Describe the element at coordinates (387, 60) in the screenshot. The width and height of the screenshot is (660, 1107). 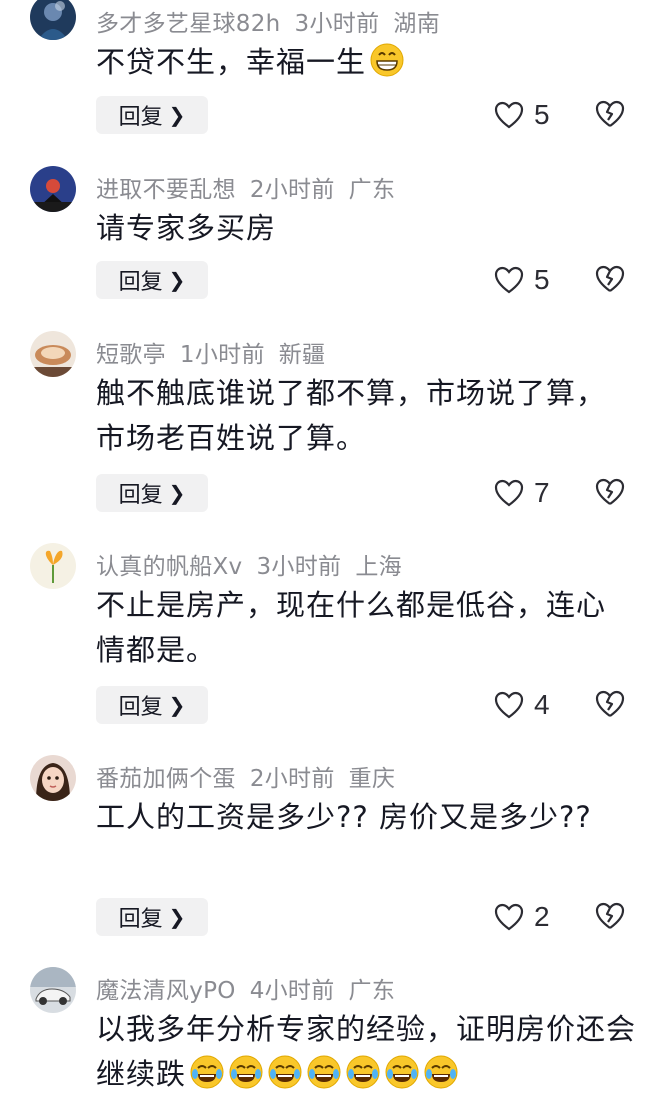
I see `grinning-face-emoji-icon` at that location.